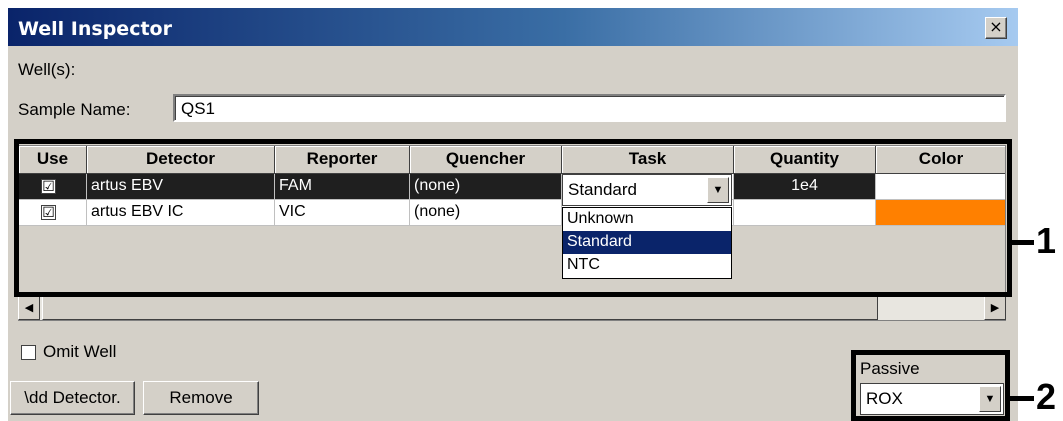 Image resolution: width=1063 pixels, height=421 pixels. Describe the element at coordinates (995, 308) in the screenshot. I see `scroll-right-icon: ▶` at that location.